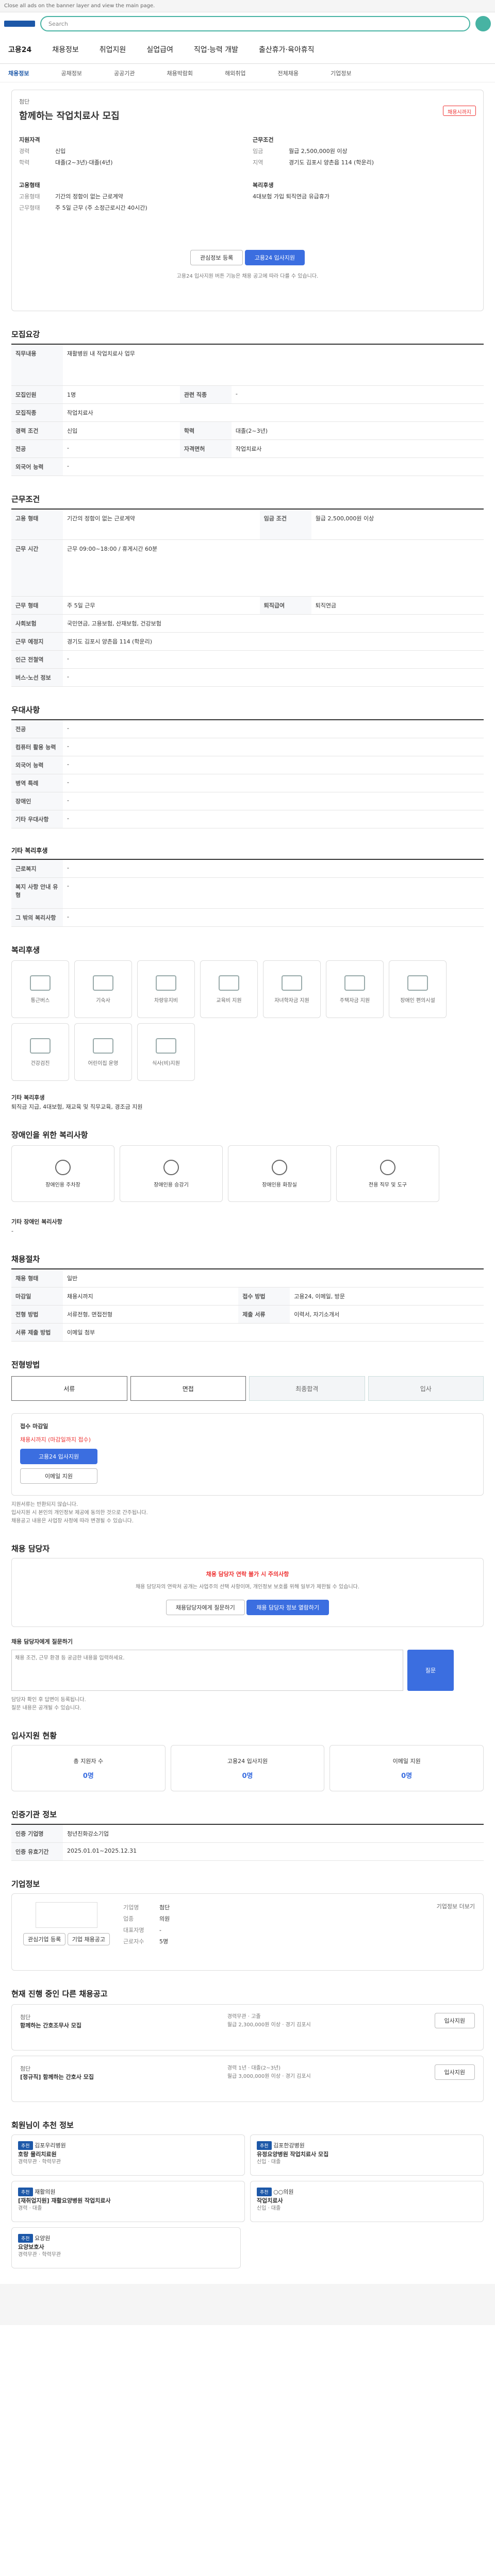 The height and width of the screenshot is (2576, 495). I want to click on search-row: Search, so click(247, 23).